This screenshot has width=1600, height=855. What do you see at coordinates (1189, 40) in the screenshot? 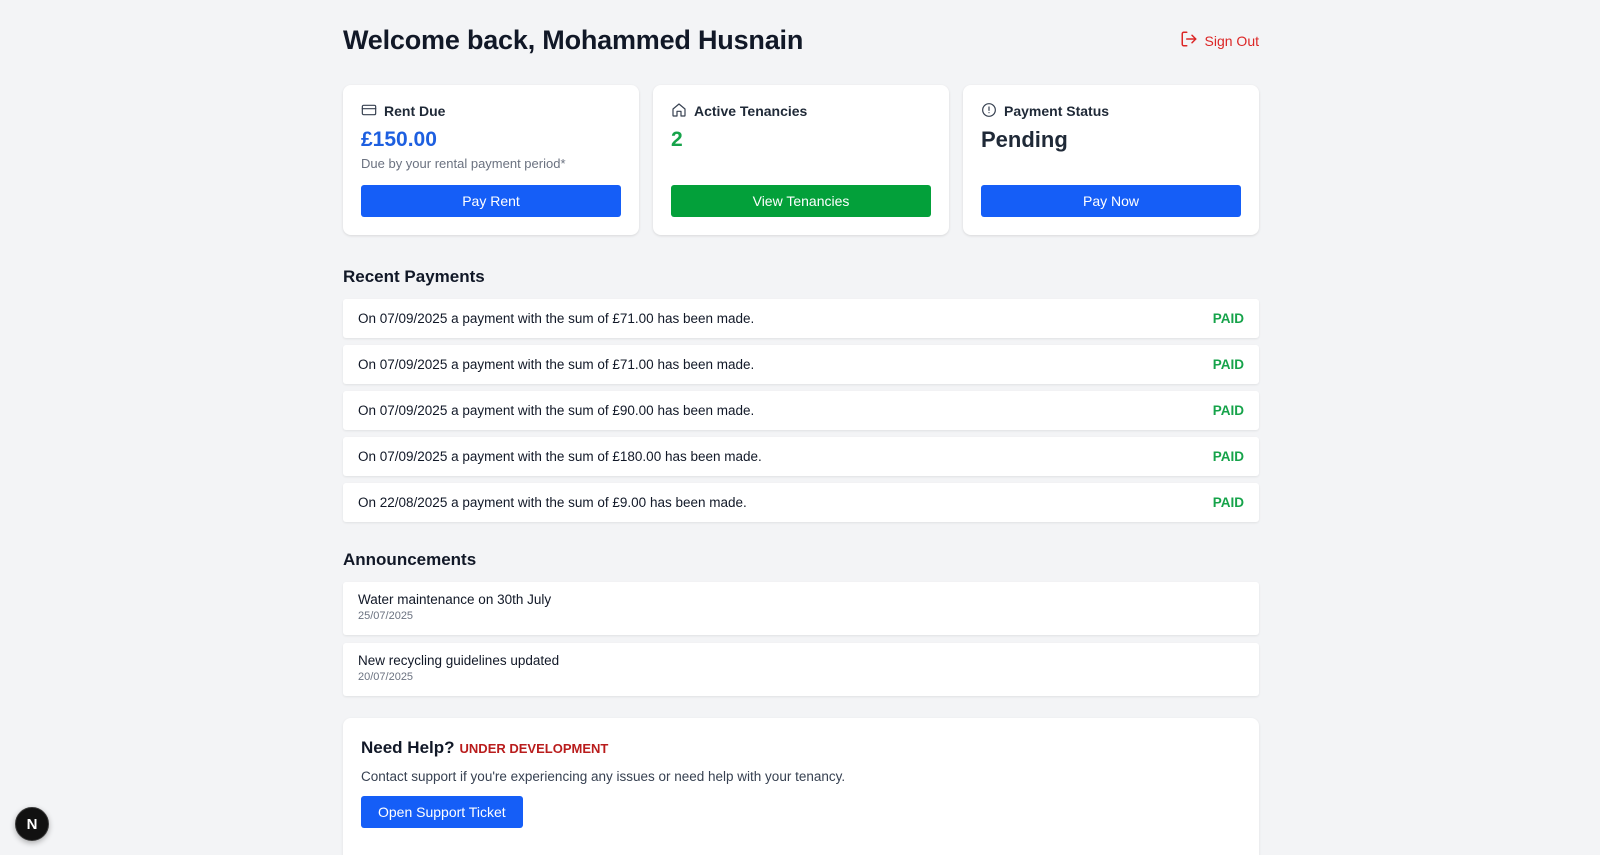
I see `logout-icon` at bounding box center [1189, 40].